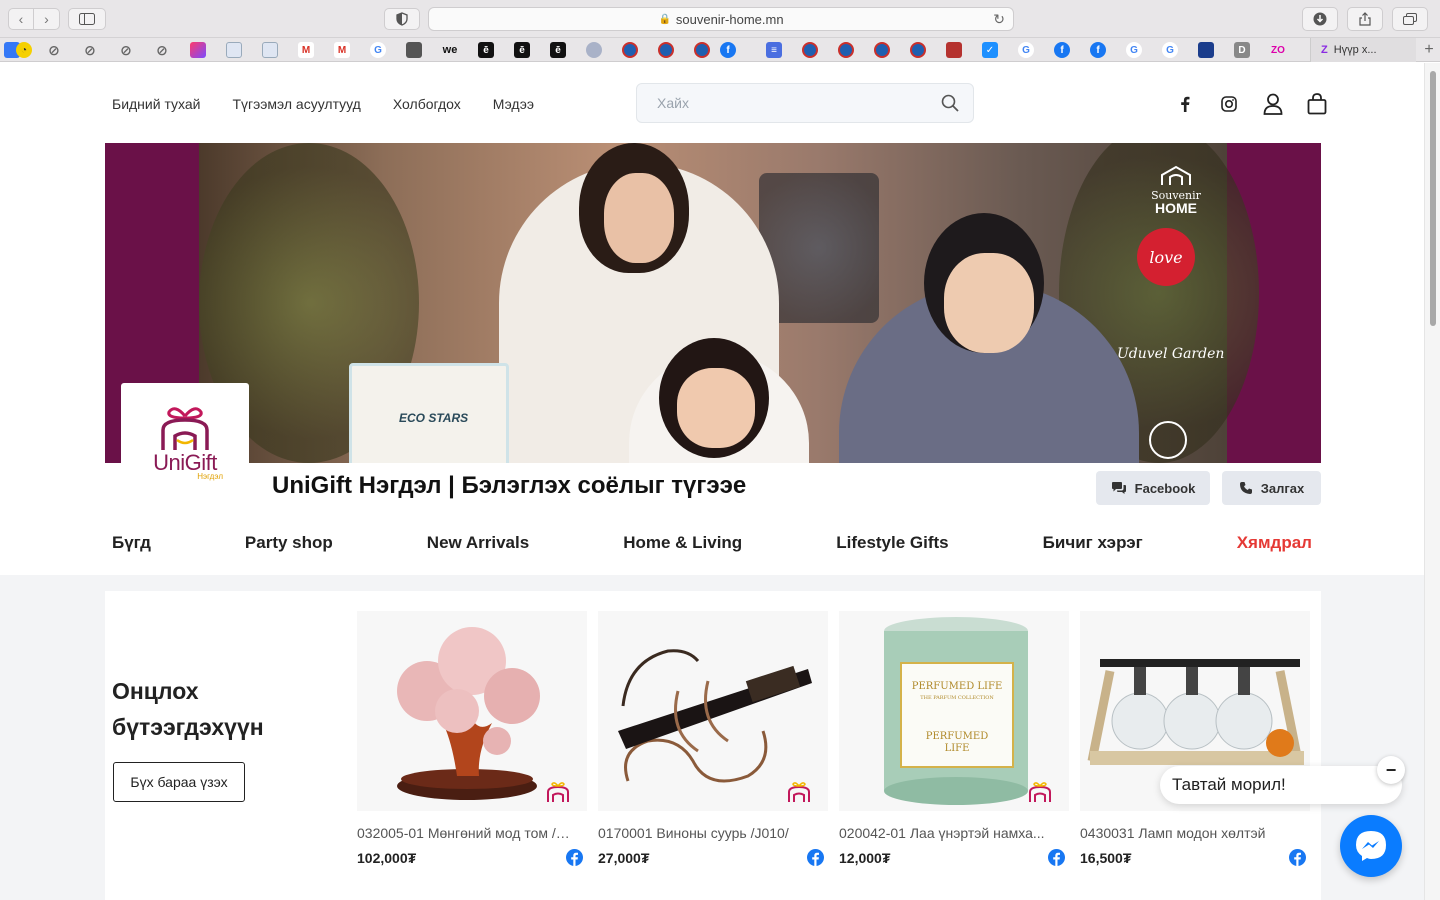 The height and width of the screenshot is (900, 1440). What do you see at coordinates (1273, 104) in the screenshot?
I see `user-icon` at bounding box center [1273, 104].